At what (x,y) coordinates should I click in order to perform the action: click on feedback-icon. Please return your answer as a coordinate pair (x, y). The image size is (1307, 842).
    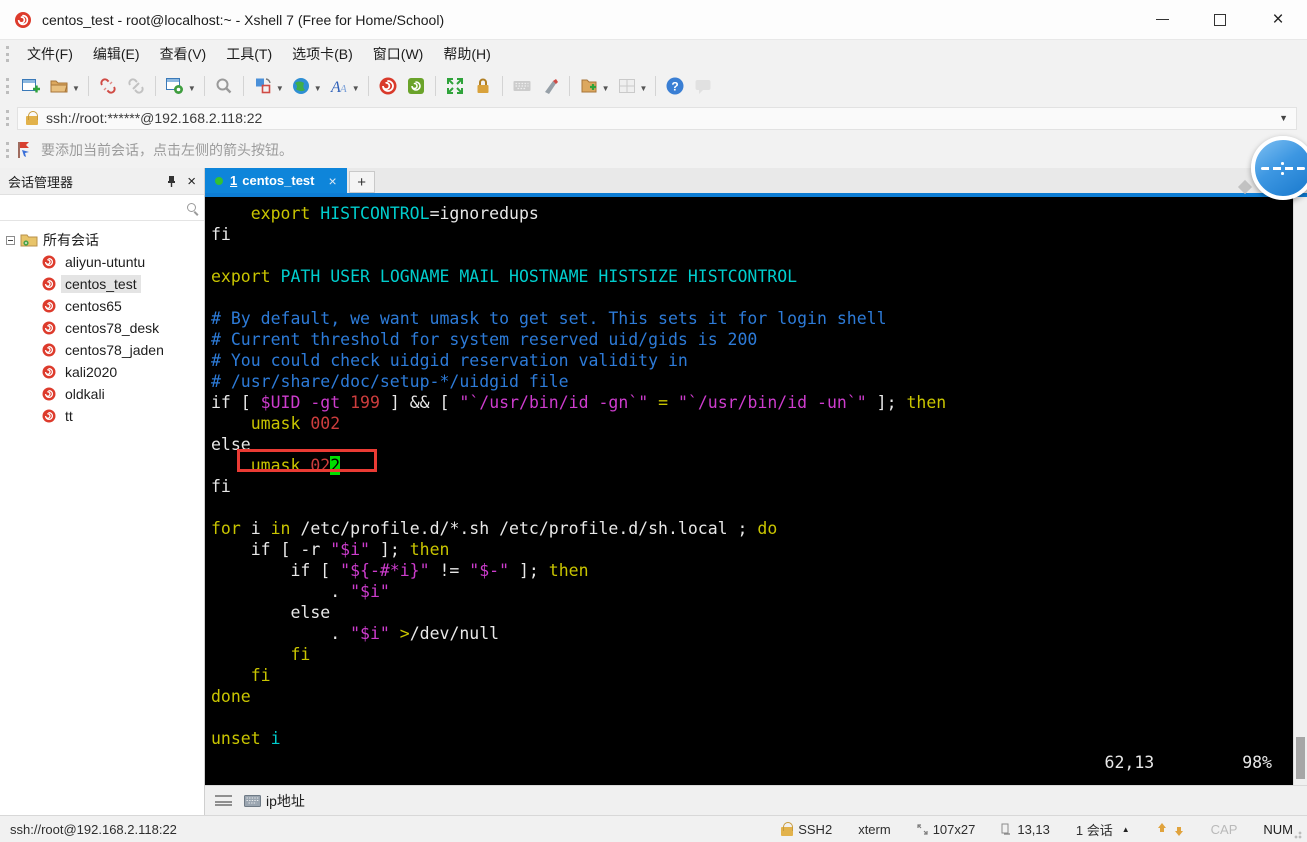
    Looking at the image, I should click on (703, 86).